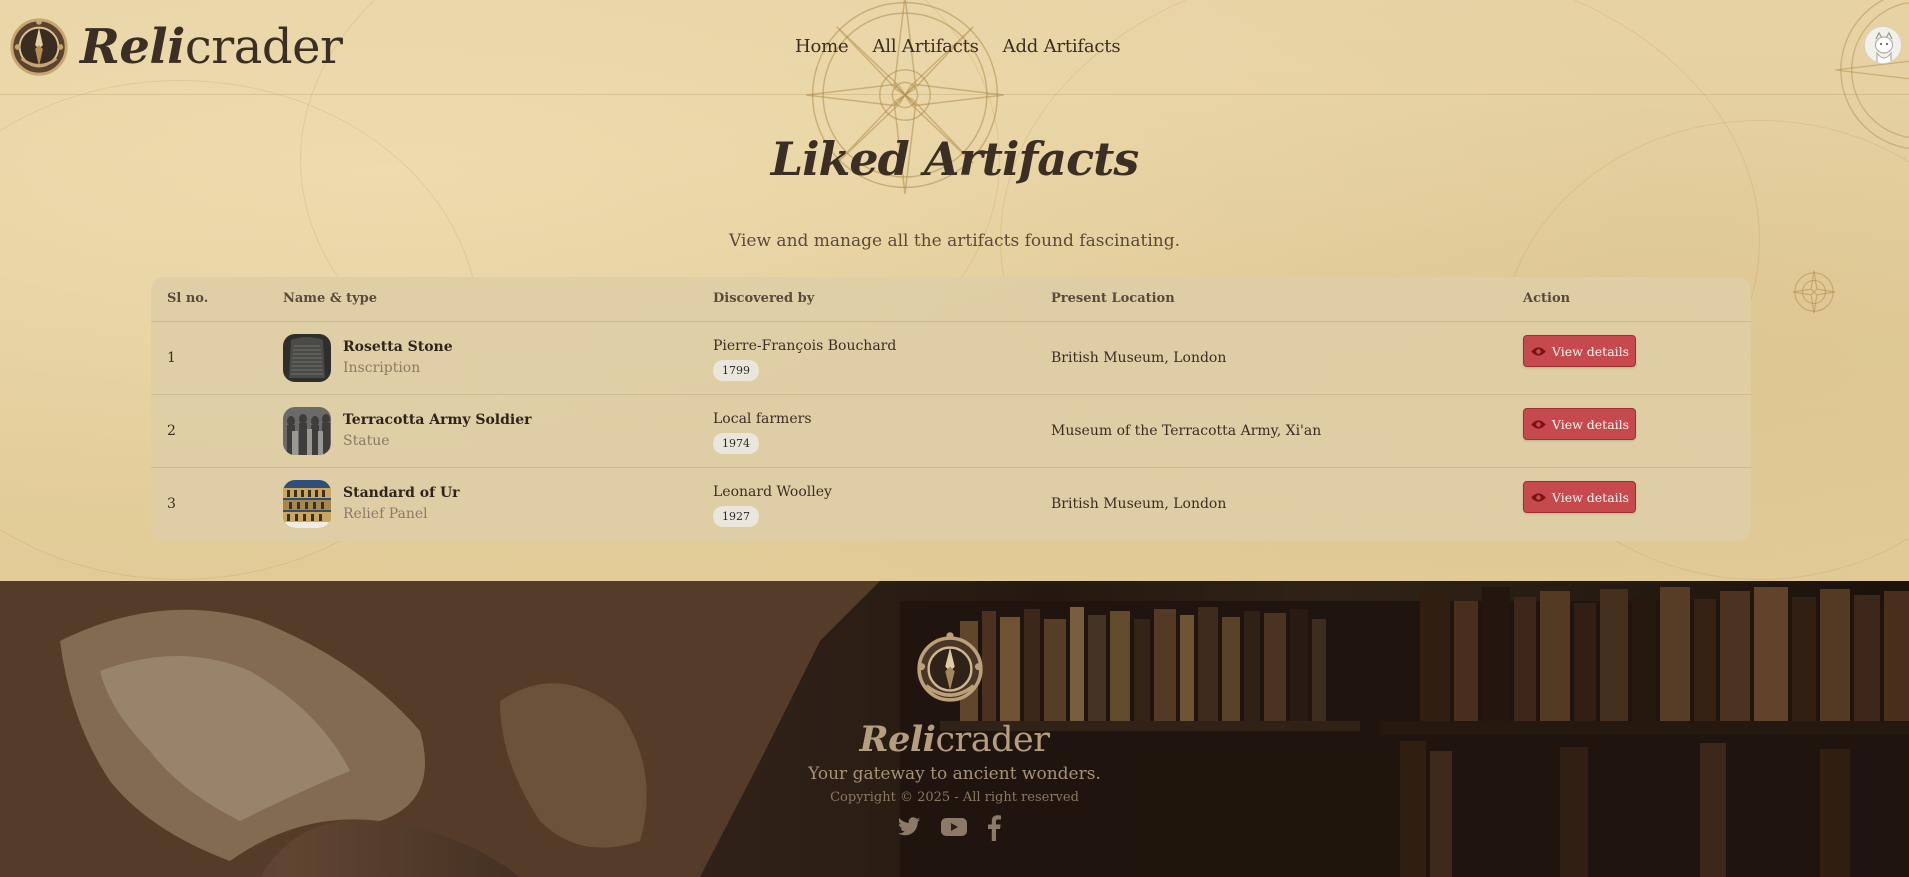  Describe the element at coordinates (171, 504) in the screenshot. I see `row-sl-no: 3` at that location.